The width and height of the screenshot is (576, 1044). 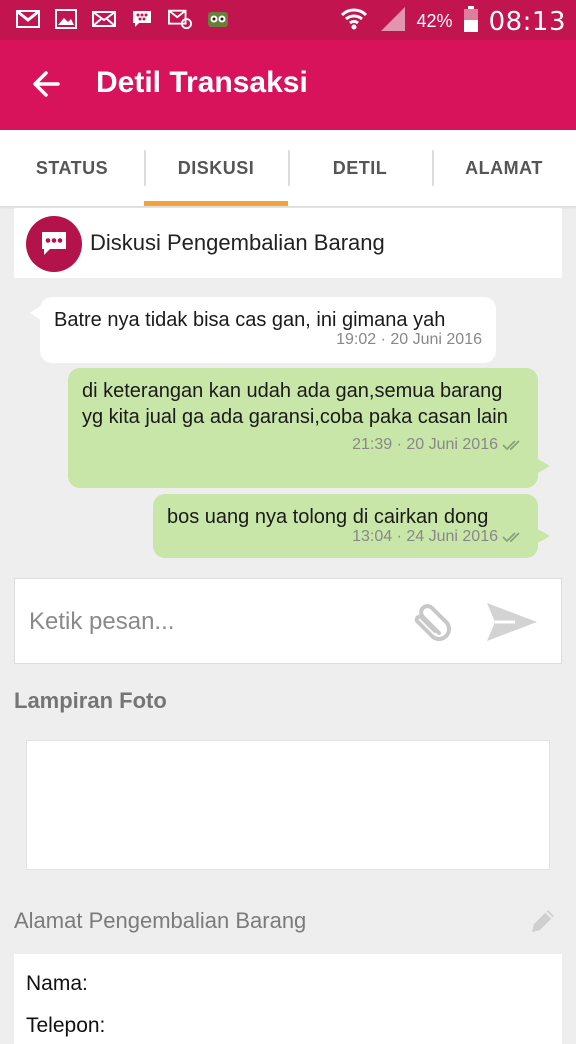 I want to click on mail-icon, so click(x=104, y=19).